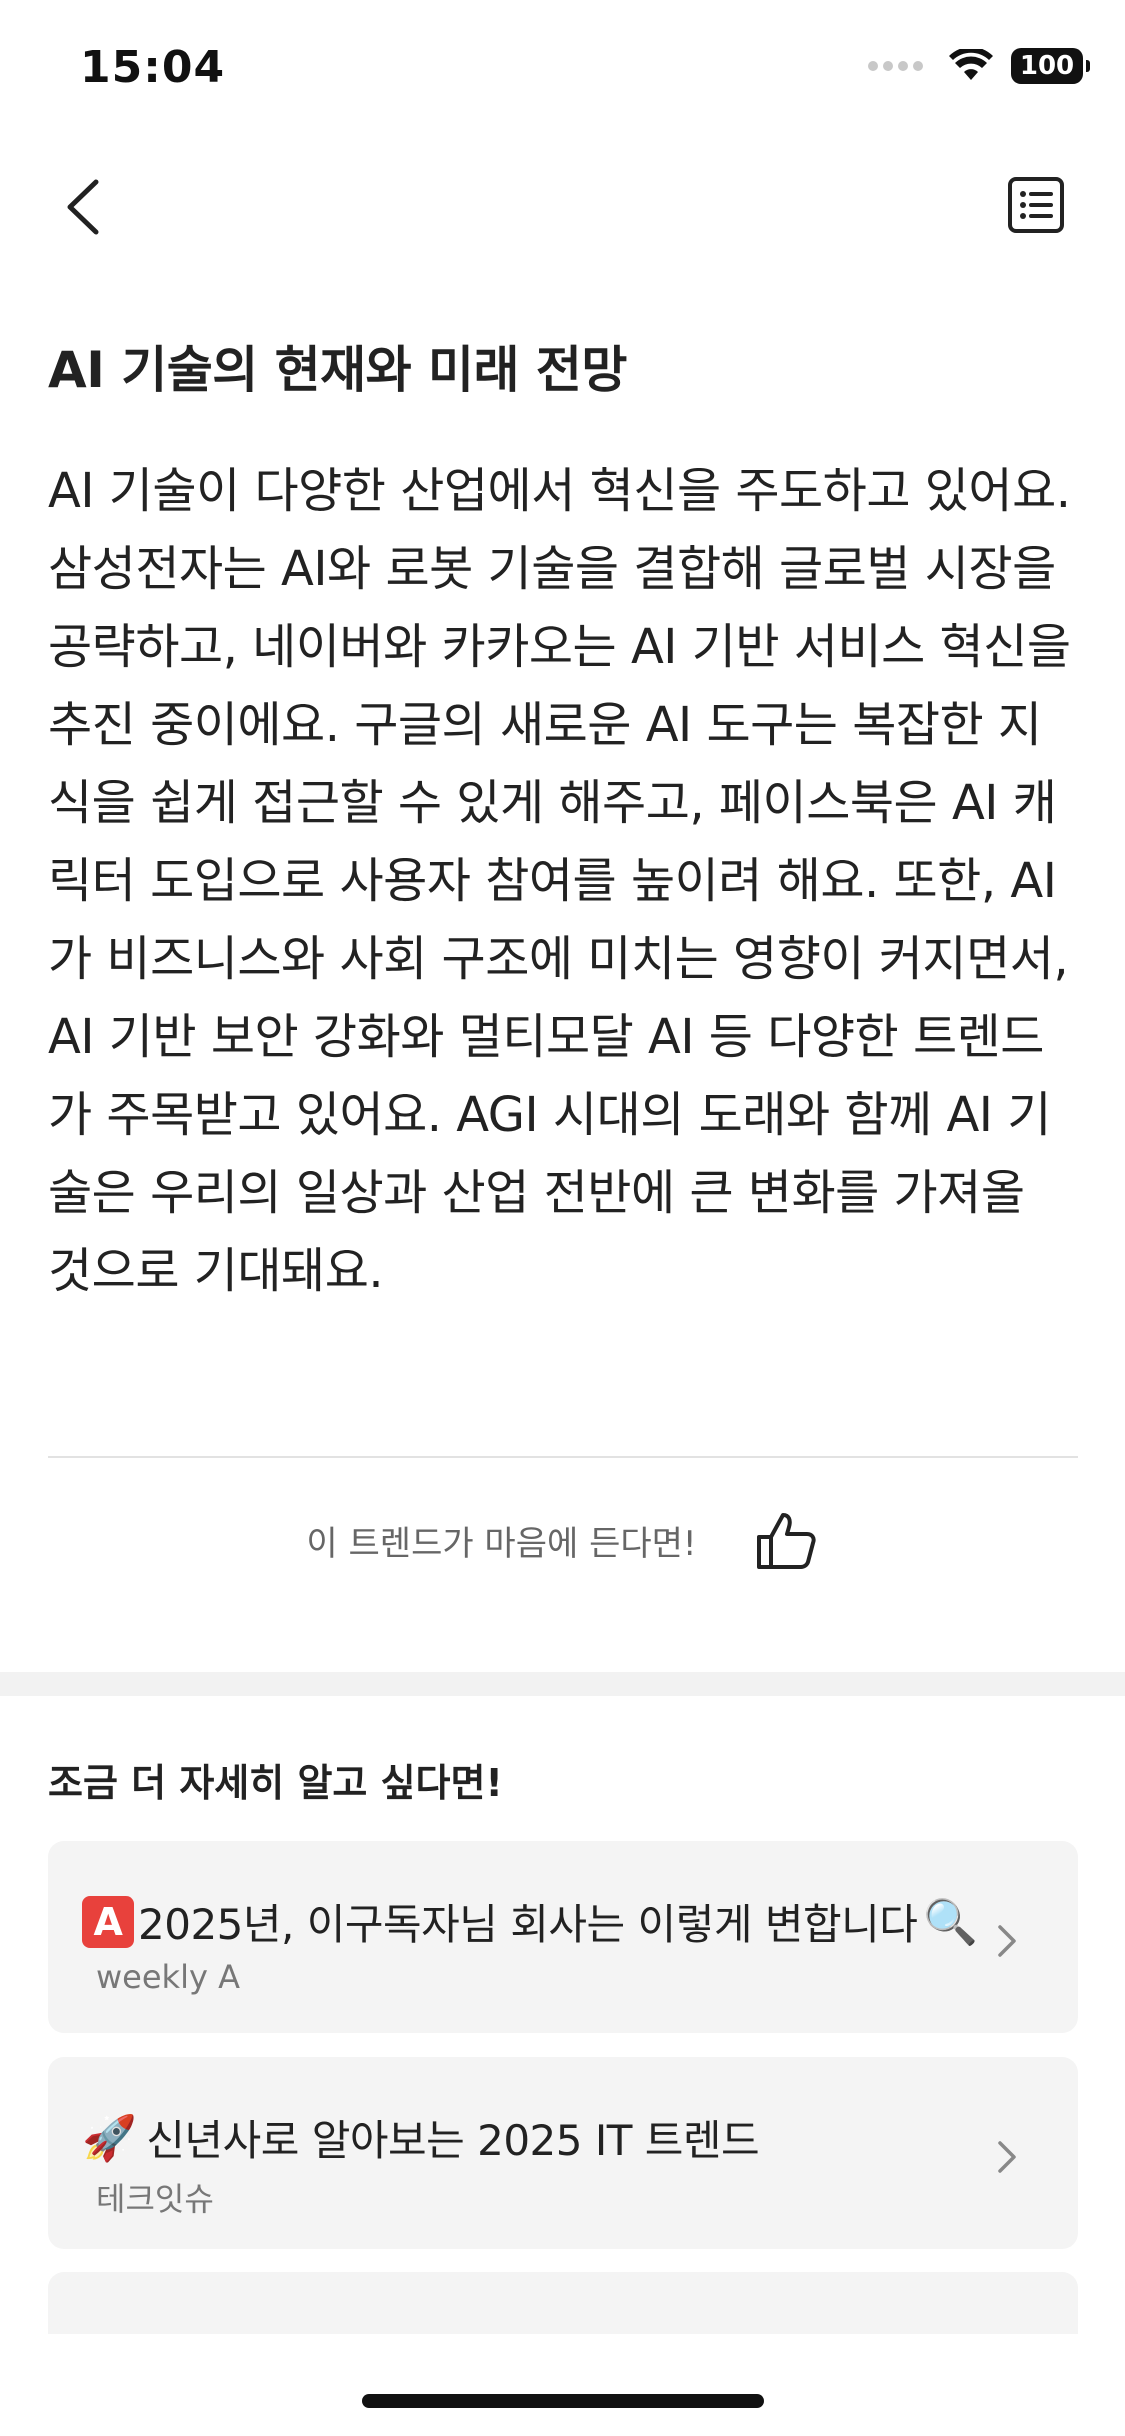  I want to click on letter-a-emoji-icon: A, so click(108, 1921).